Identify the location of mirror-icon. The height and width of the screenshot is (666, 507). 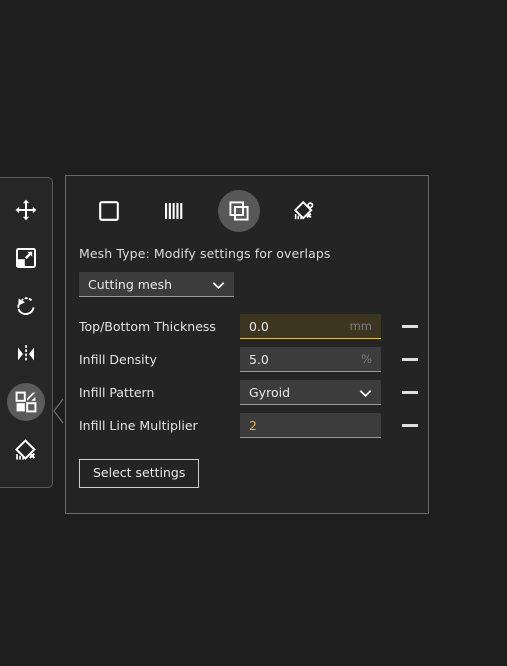
(26, 354).